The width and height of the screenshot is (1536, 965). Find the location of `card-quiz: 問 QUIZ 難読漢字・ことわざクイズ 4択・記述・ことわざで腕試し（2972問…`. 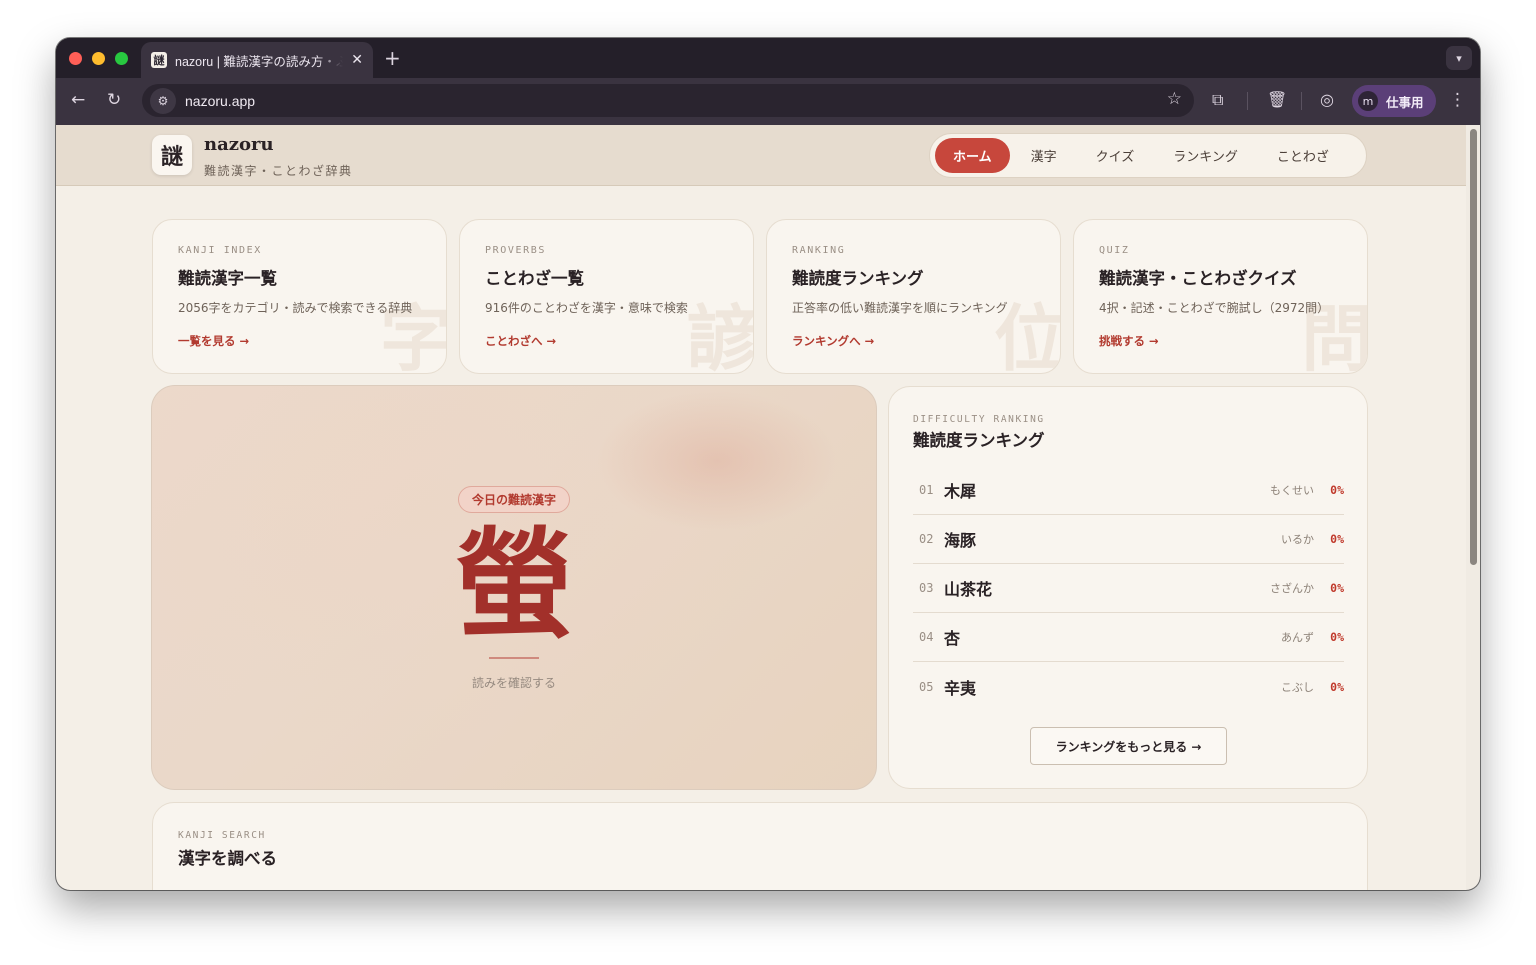

card-quiz: 問 QUIZ 難読漢字・ことわざクイズ 4択・記述・ことわざで腕試し（2972問… is located at coordinates (1220, 296).